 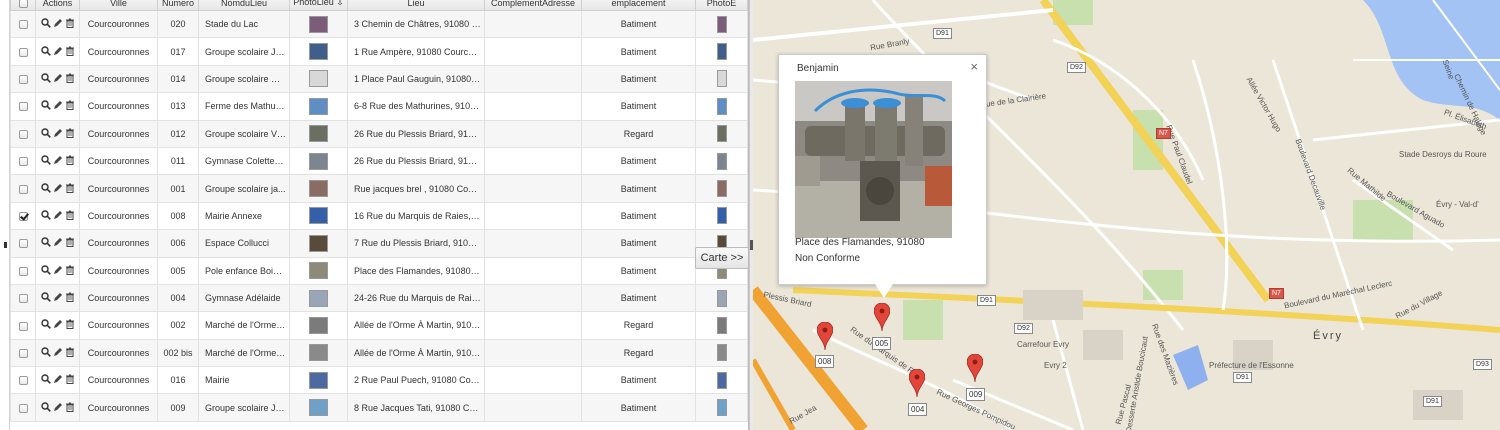 I want to click on column-header-actions: Actions, so click(x=57, y=5).